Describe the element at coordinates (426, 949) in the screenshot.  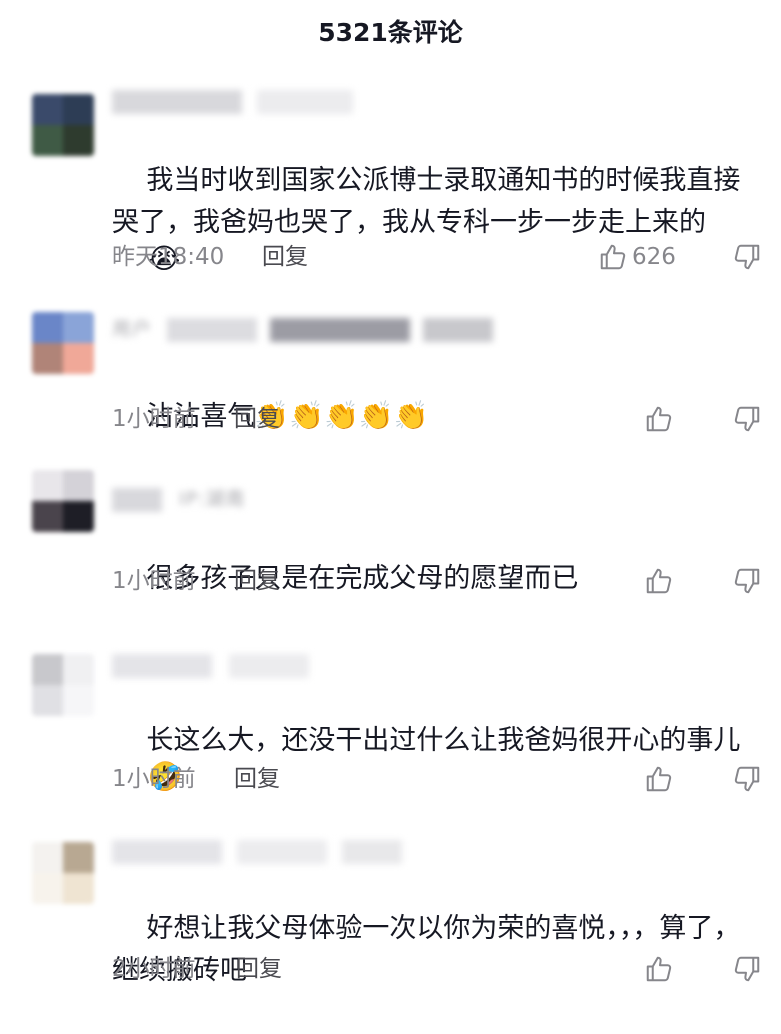
I see `comment-text: 好想让我父母体验一次以你为荣的喜悦，，，算了，继续搬砖吧` at that location.